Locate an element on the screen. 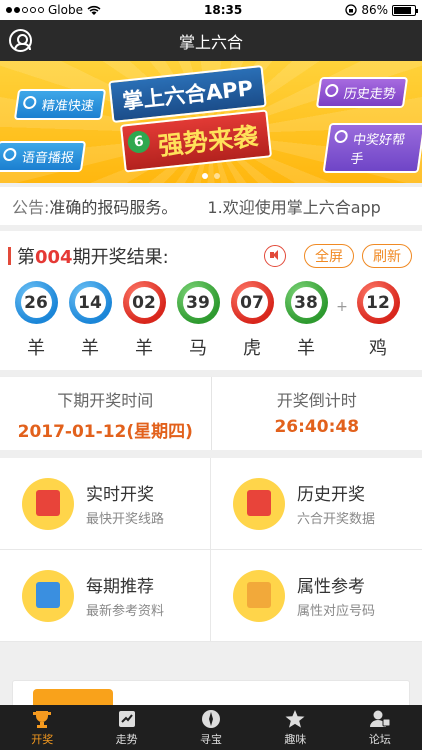 The image size is (422, 750). tab-label: 趣味 is located at coordinates (295, 739).